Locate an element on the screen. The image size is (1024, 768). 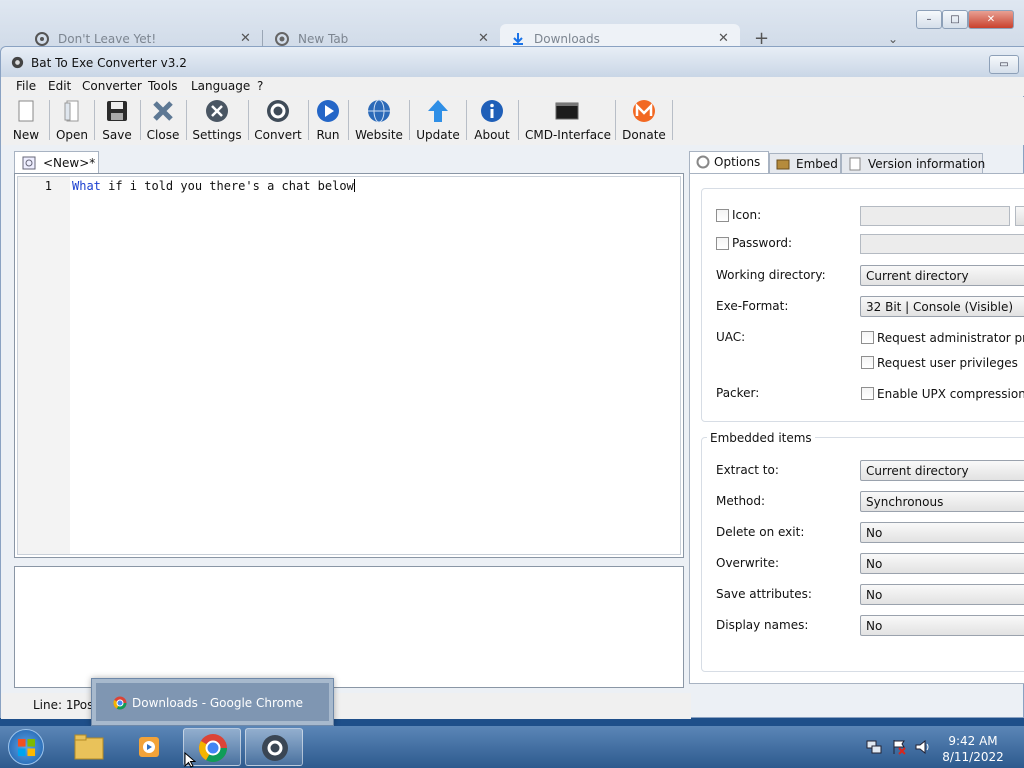
code-keyword: What is located at coordinates (86, 186).